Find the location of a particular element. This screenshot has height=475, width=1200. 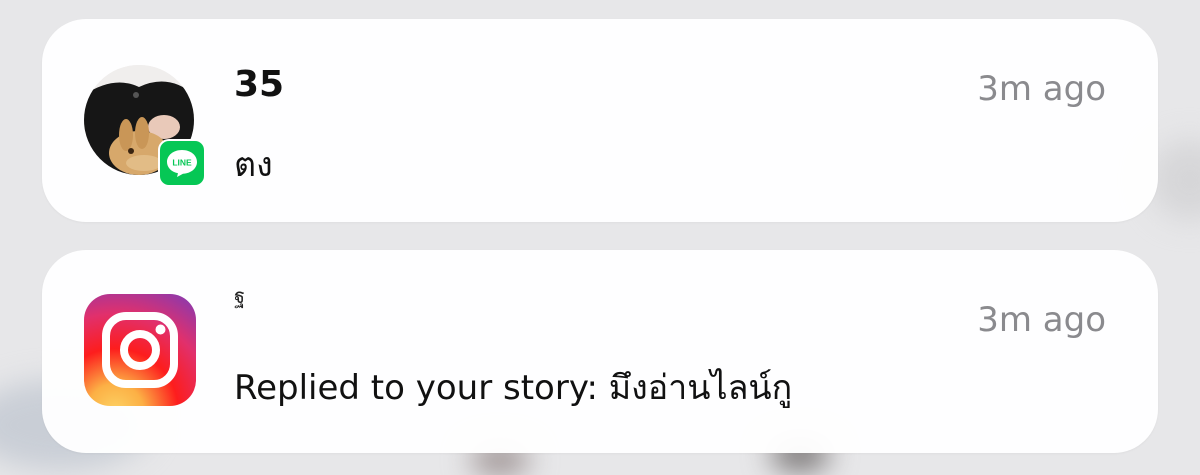

notification-message: Replied to your story: มึงอ่านไลน์กู is located at coordinates (513, 388).